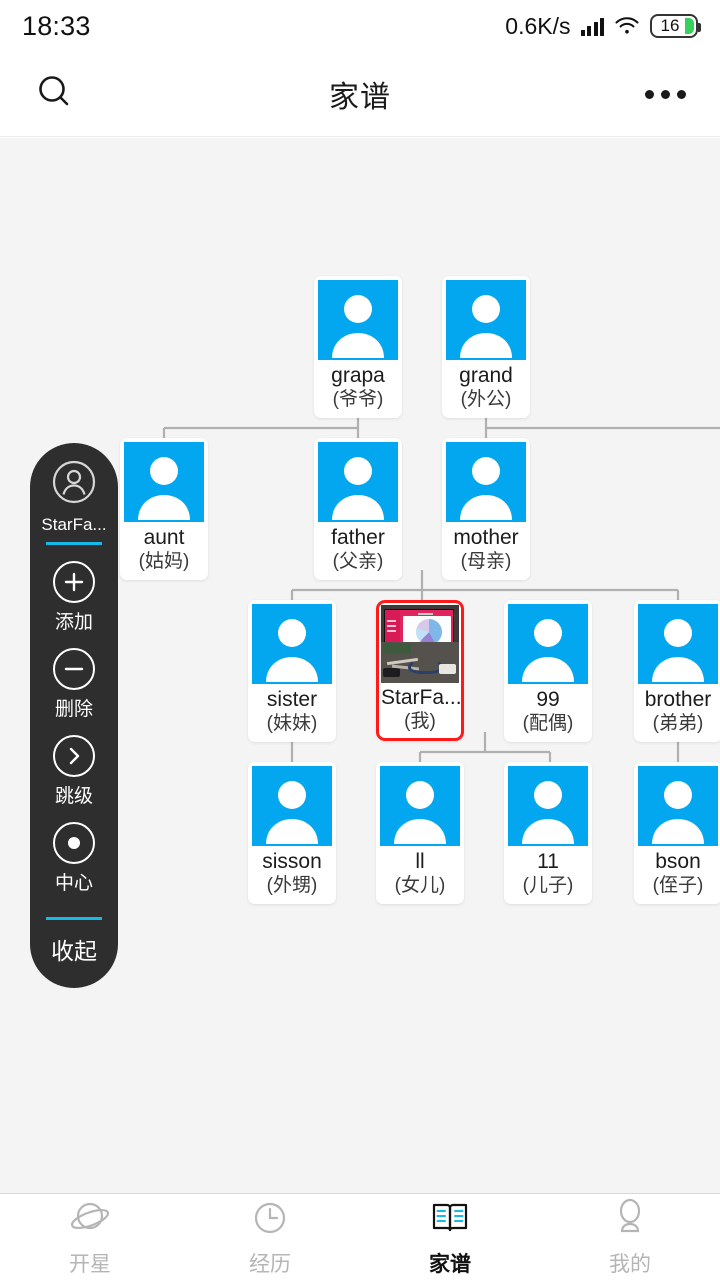 This screenshot has height=1280, width=720. What do you see at coordinates (420, 721) in the screenshot?
I see `node-relation: (我)` at bounding box center [420, 721].